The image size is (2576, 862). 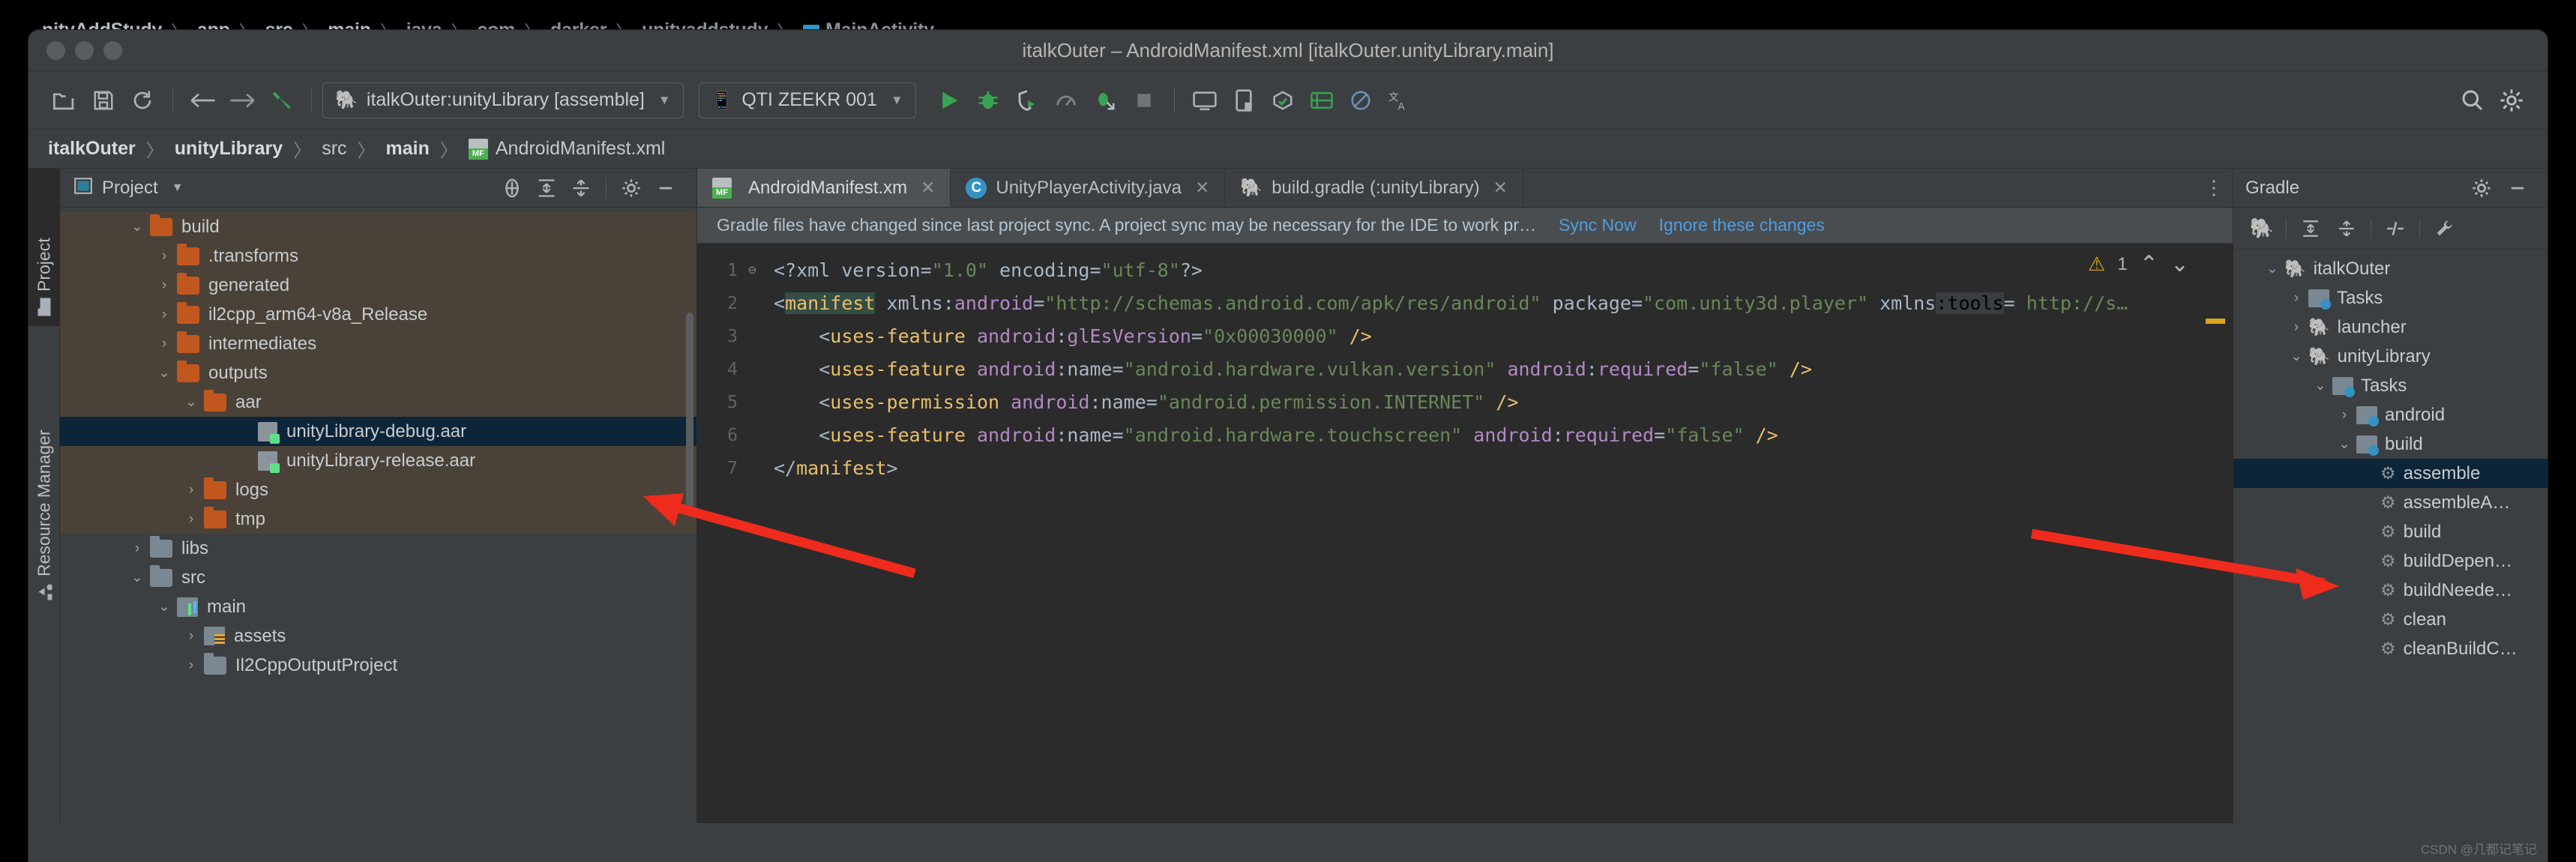 I want to click on gradle-row-build: ⌄ build, so click(x=2390, y=444).